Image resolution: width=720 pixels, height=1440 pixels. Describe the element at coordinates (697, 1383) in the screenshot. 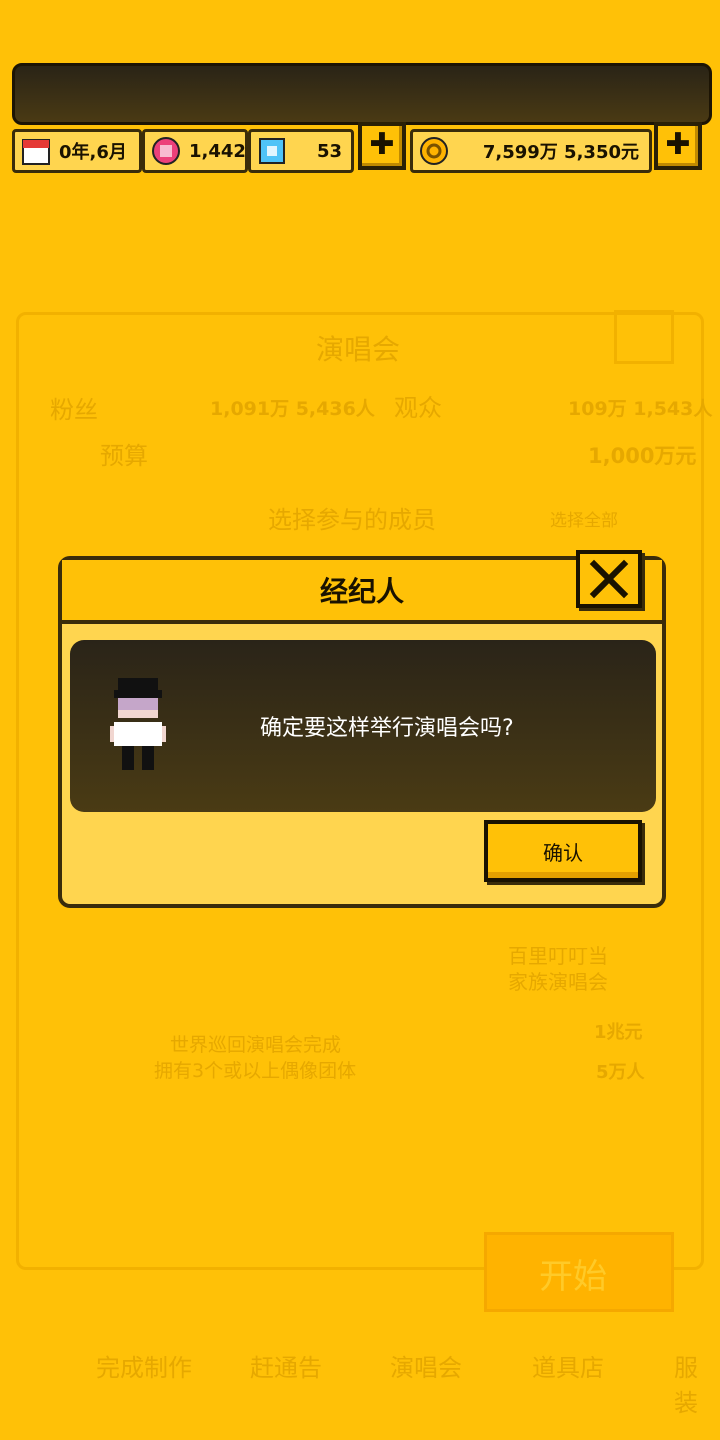

I see `tab-costume: 服装` at that location.